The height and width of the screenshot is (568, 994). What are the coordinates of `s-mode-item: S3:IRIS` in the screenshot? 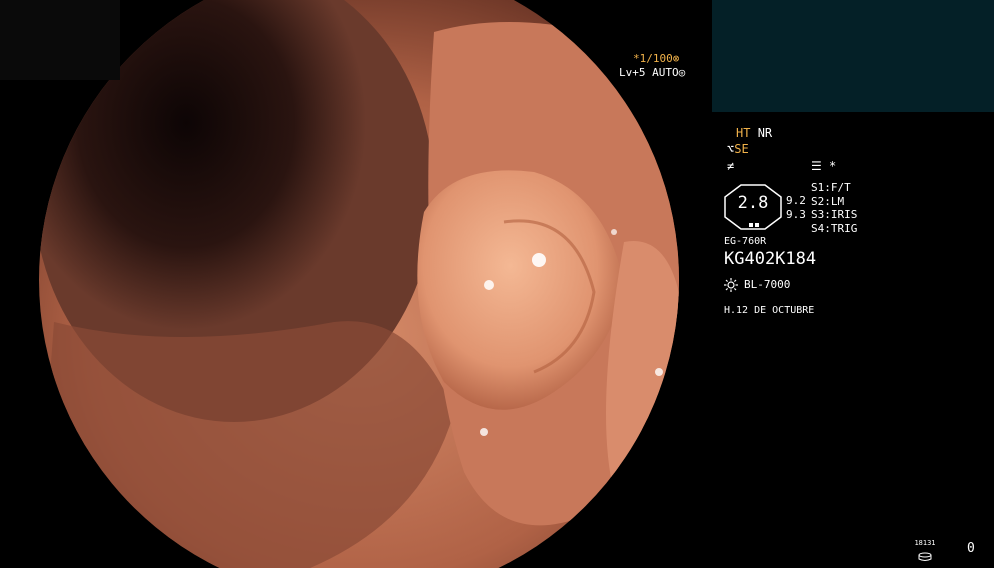 It's located at (834, 214).